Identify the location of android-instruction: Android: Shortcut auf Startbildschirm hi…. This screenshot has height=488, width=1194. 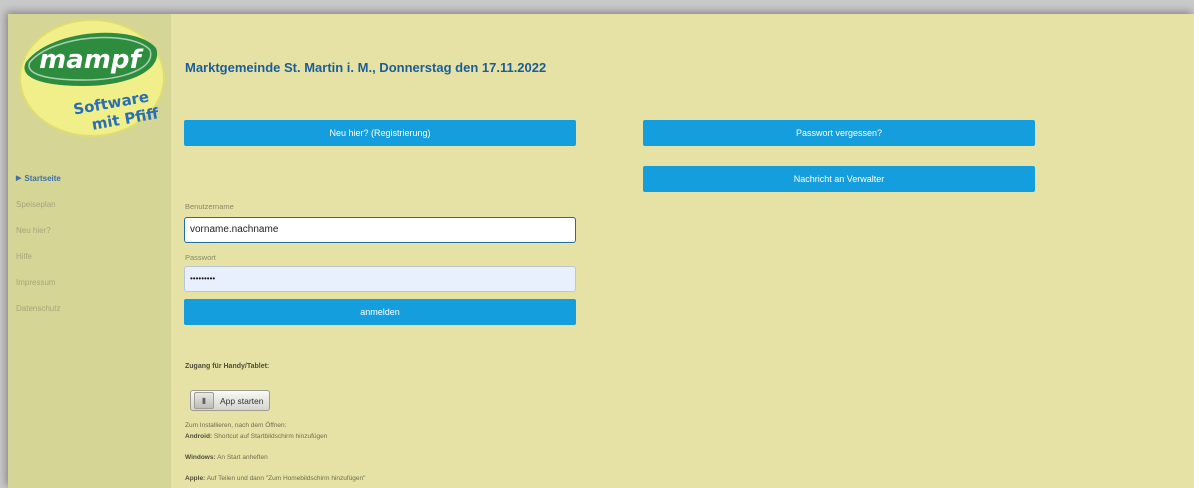
(256, 436).